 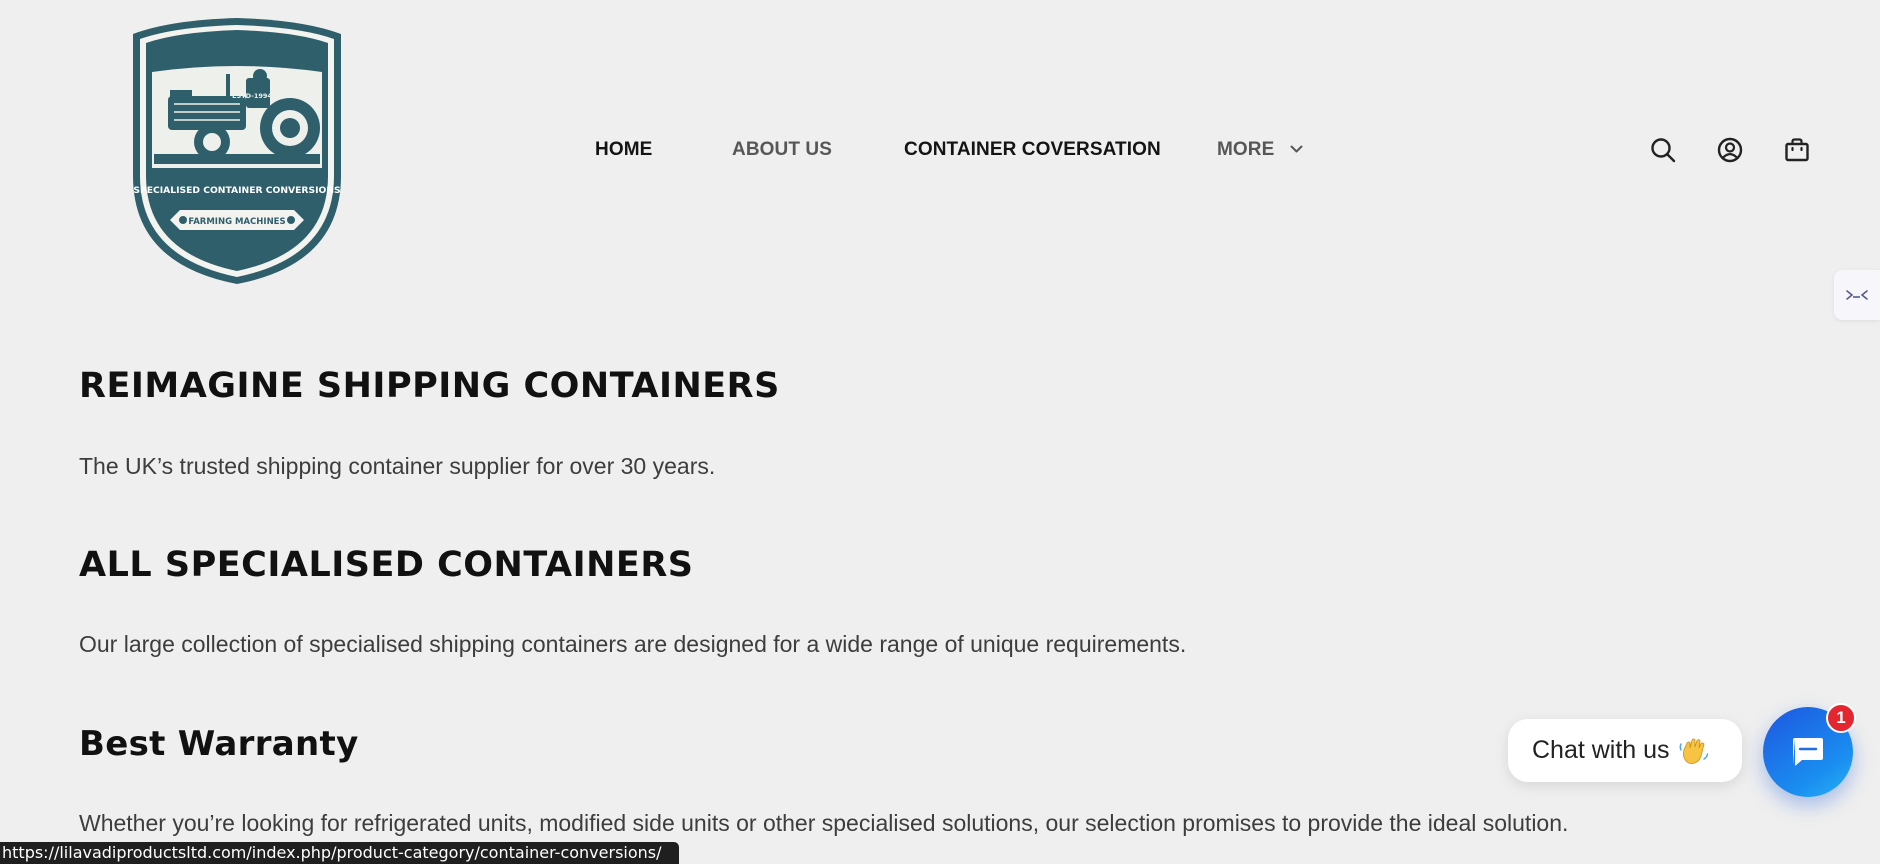 I want to click on chat-notification-badge: 1, so click(x=1841, y=718).